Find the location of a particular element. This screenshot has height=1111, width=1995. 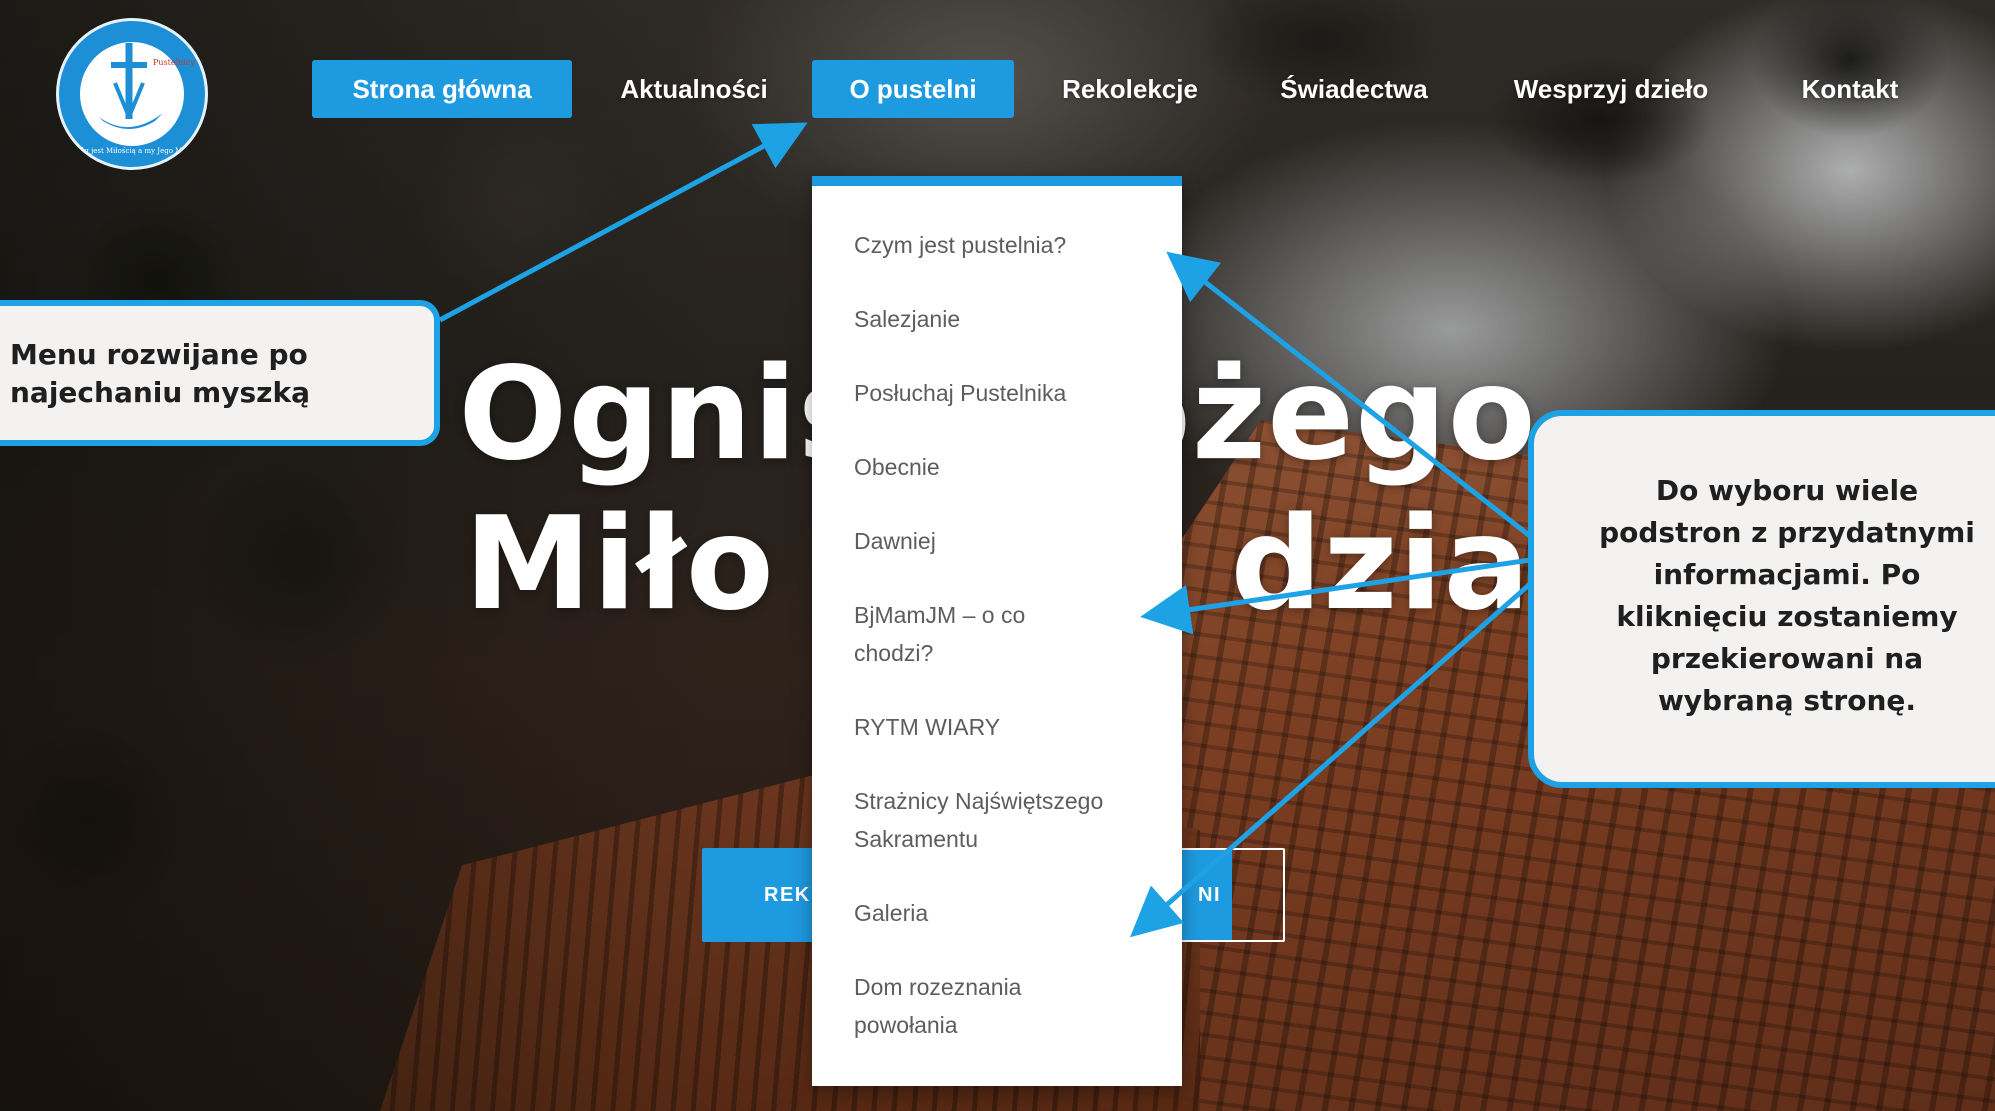

callout-right-line-6: wybraną stronę. is located at coordinates (1787, 700).